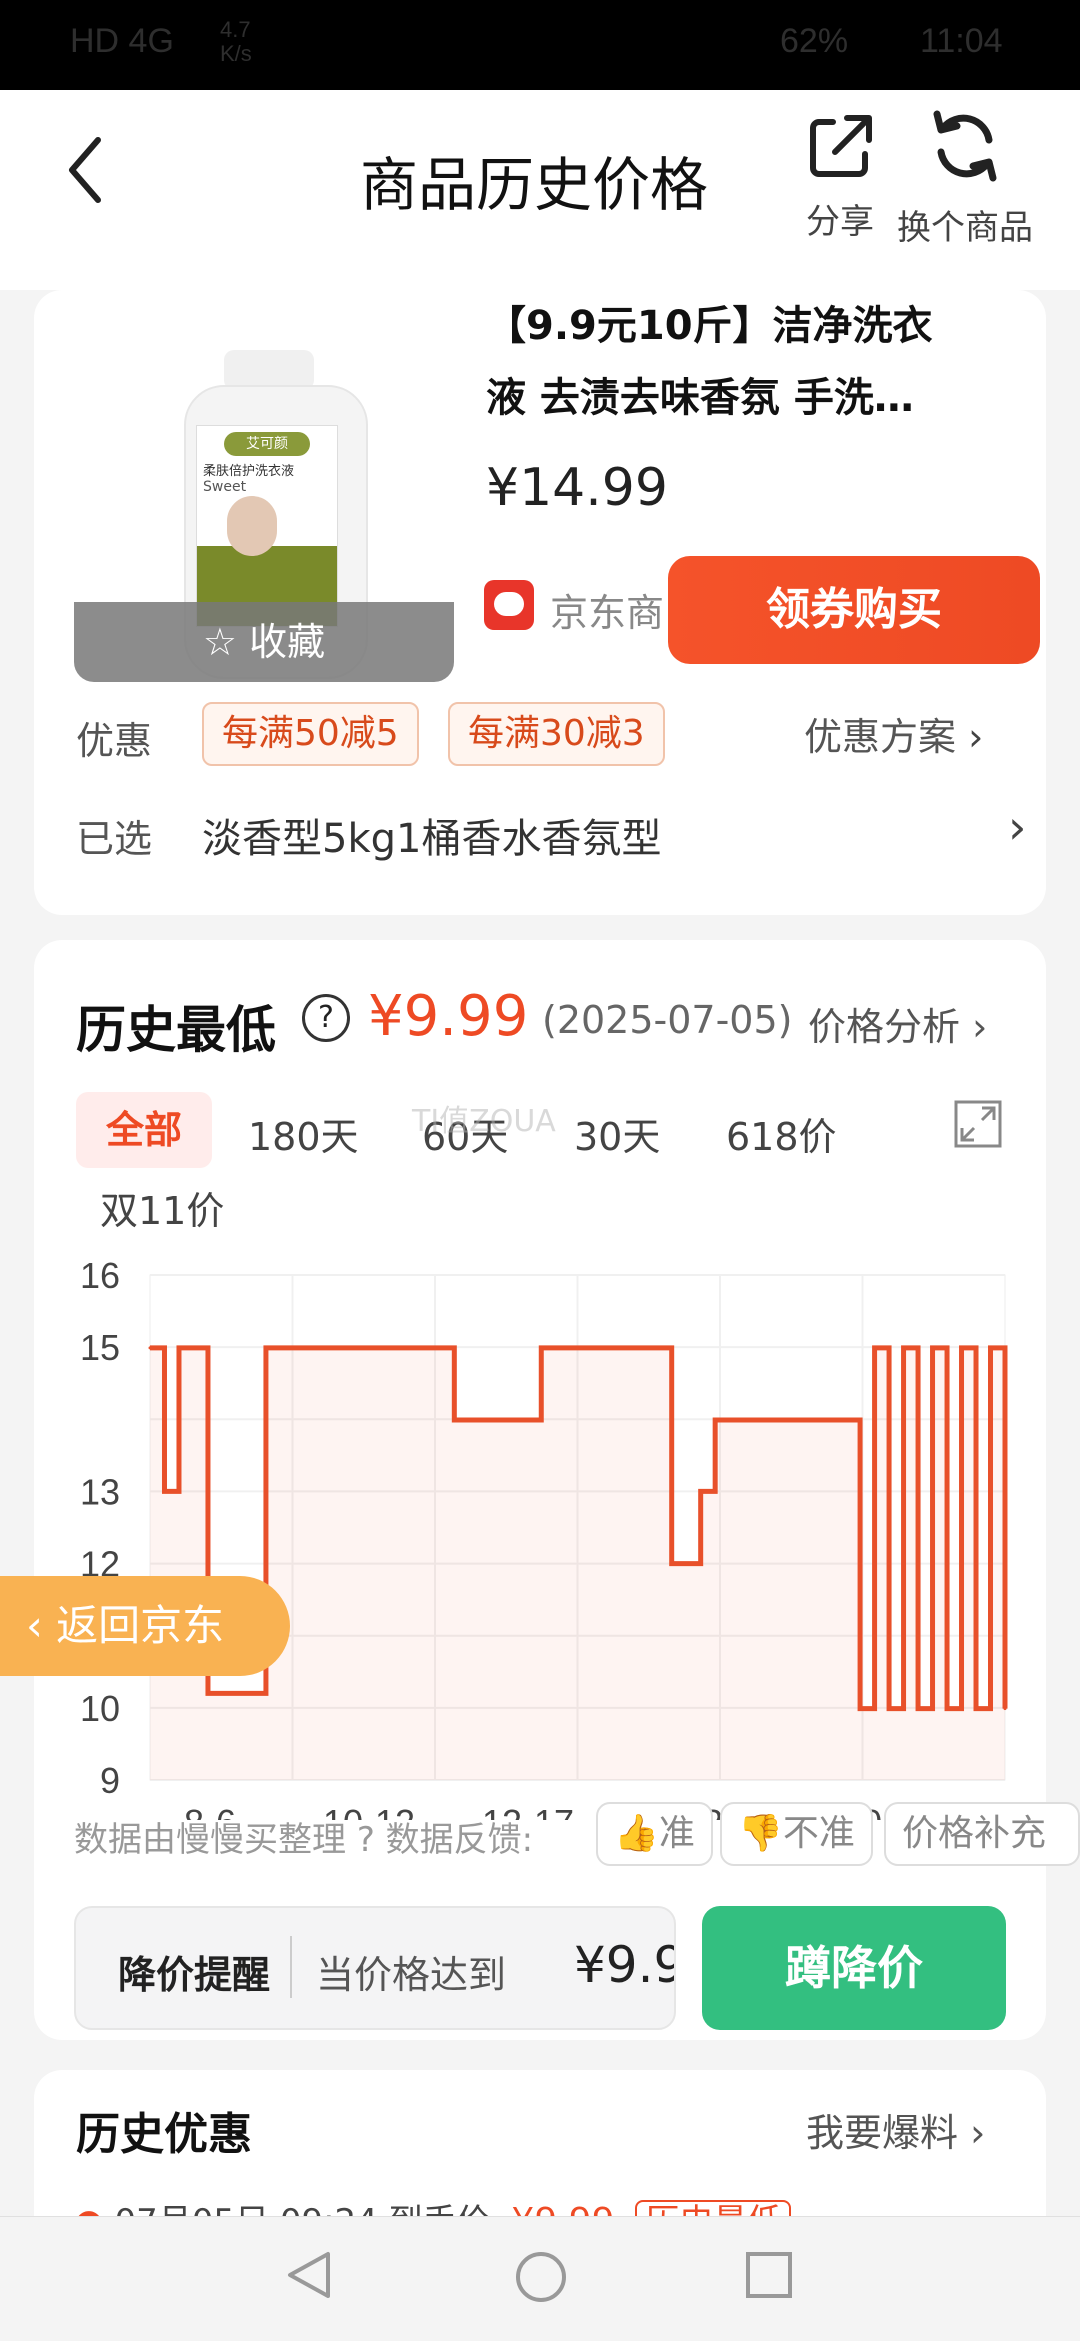 The width and height of the screenshot is (1080, 2341). Describe the element at coordinates (978, 1124) in the screenshot. I see `fullscreen-button` at that location.